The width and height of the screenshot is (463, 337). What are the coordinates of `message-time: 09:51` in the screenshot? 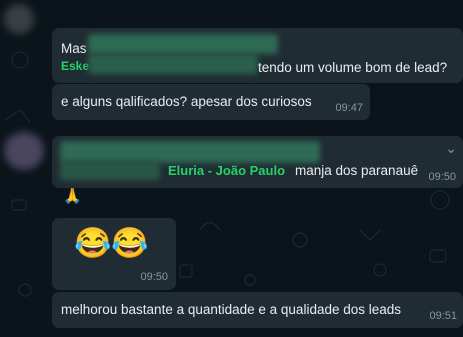 It's located at (443, 316).